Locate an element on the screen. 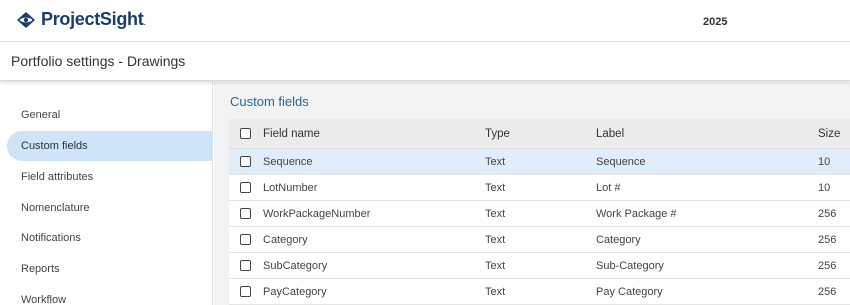 This screenshot has height=305, width=850. brand-text: ProjectSight is located at coordinates (92, 19).